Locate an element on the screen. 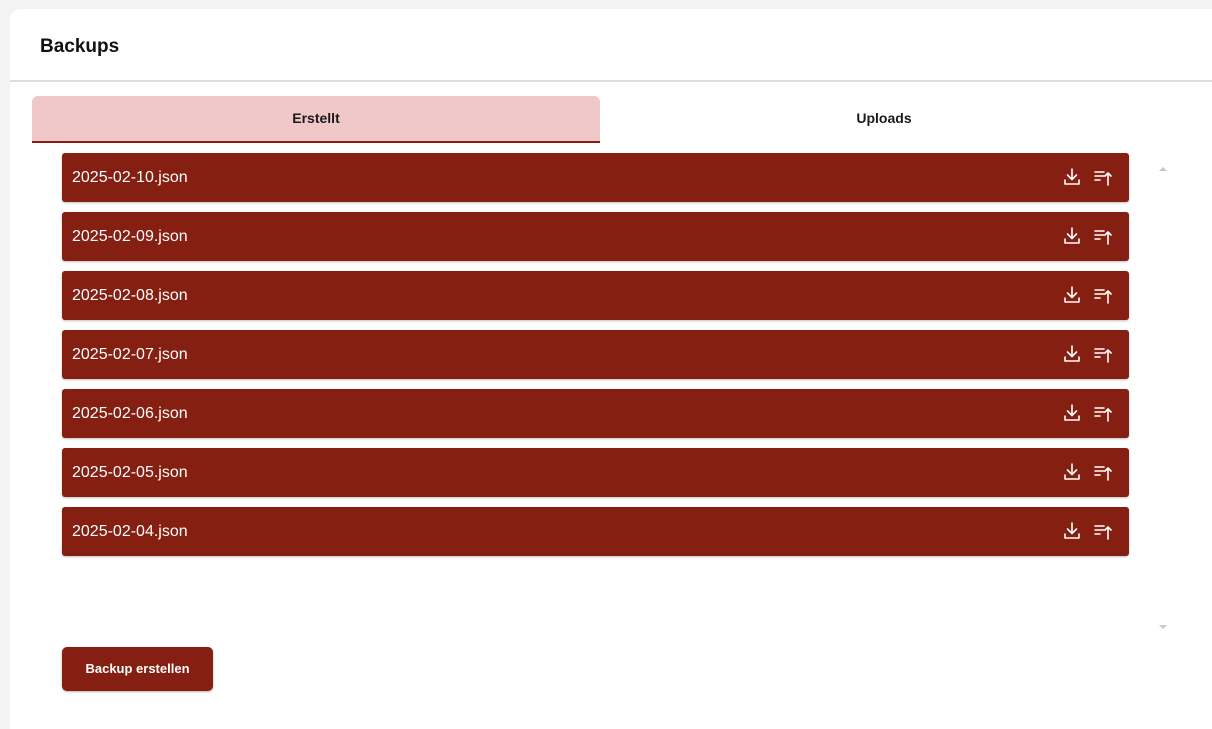  backup-filename: 2025-02-04.json is located at coordinates (130, 531).